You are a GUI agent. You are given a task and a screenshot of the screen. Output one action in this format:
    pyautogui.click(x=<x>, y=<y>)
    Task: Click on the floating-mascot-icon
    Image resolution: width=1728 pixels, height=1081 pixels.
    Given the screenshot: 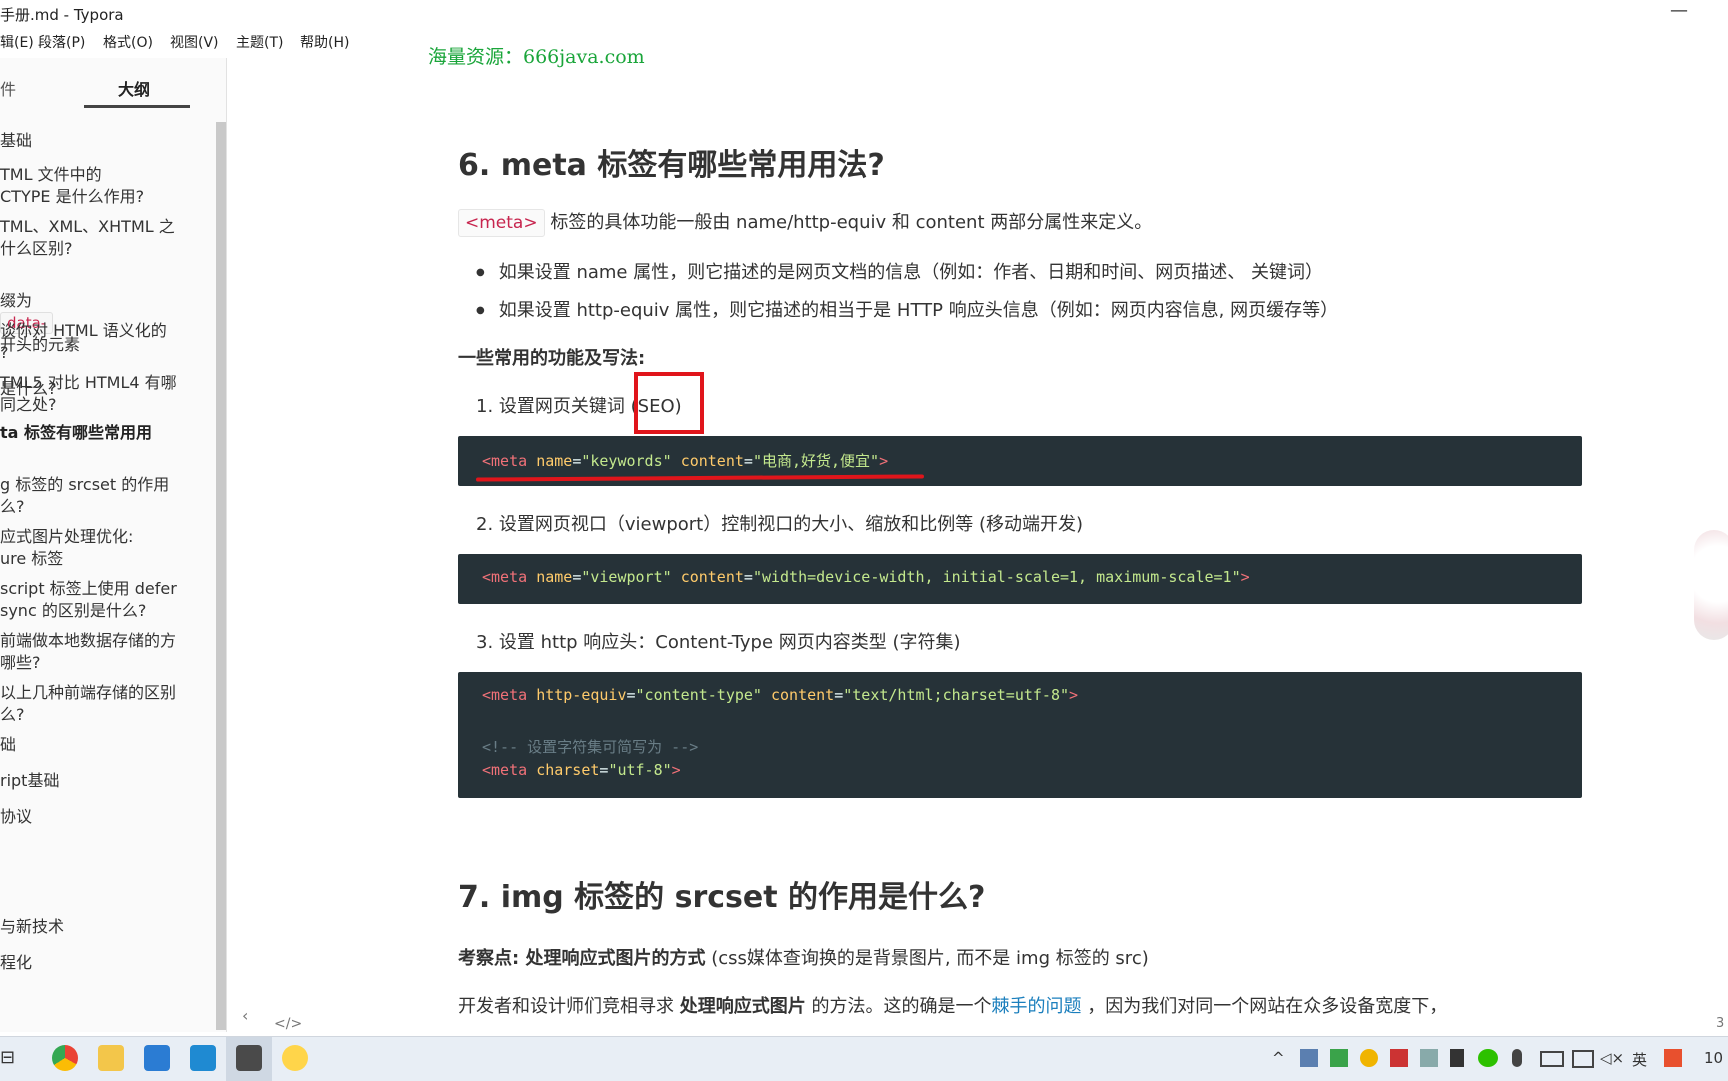 What is the action you would take?
    pyautogui.click(x=1711, y=585)
    